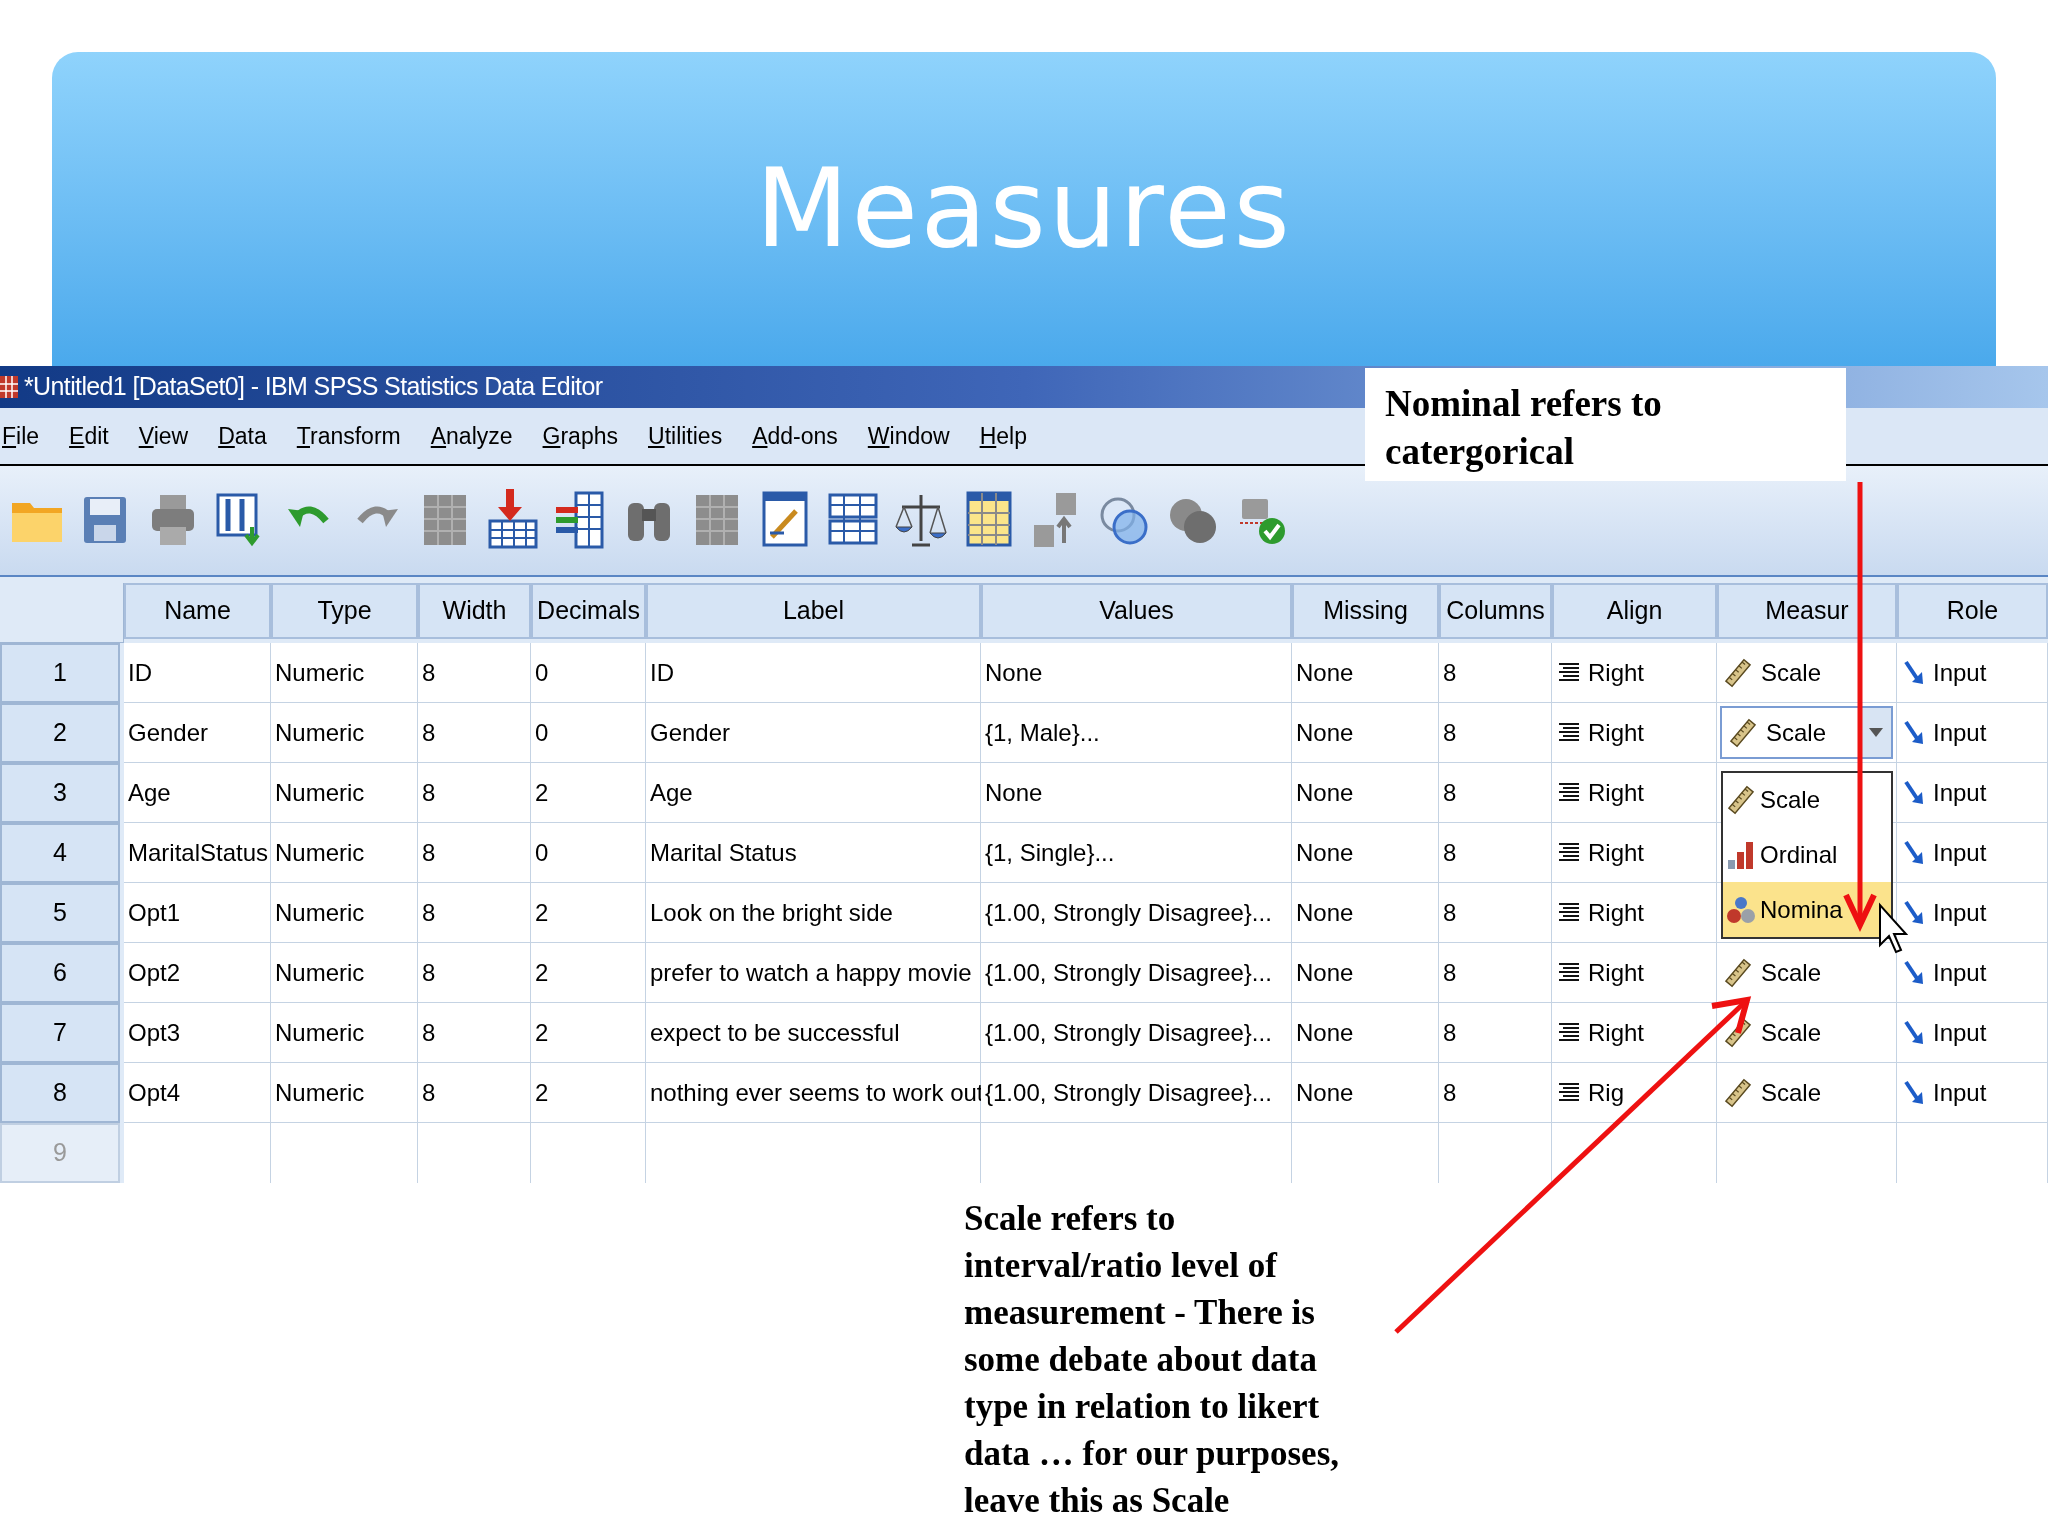 The width and height of the screenshot is (2048, 1536). I want to click on column-header: Align, so click(1634, 611).